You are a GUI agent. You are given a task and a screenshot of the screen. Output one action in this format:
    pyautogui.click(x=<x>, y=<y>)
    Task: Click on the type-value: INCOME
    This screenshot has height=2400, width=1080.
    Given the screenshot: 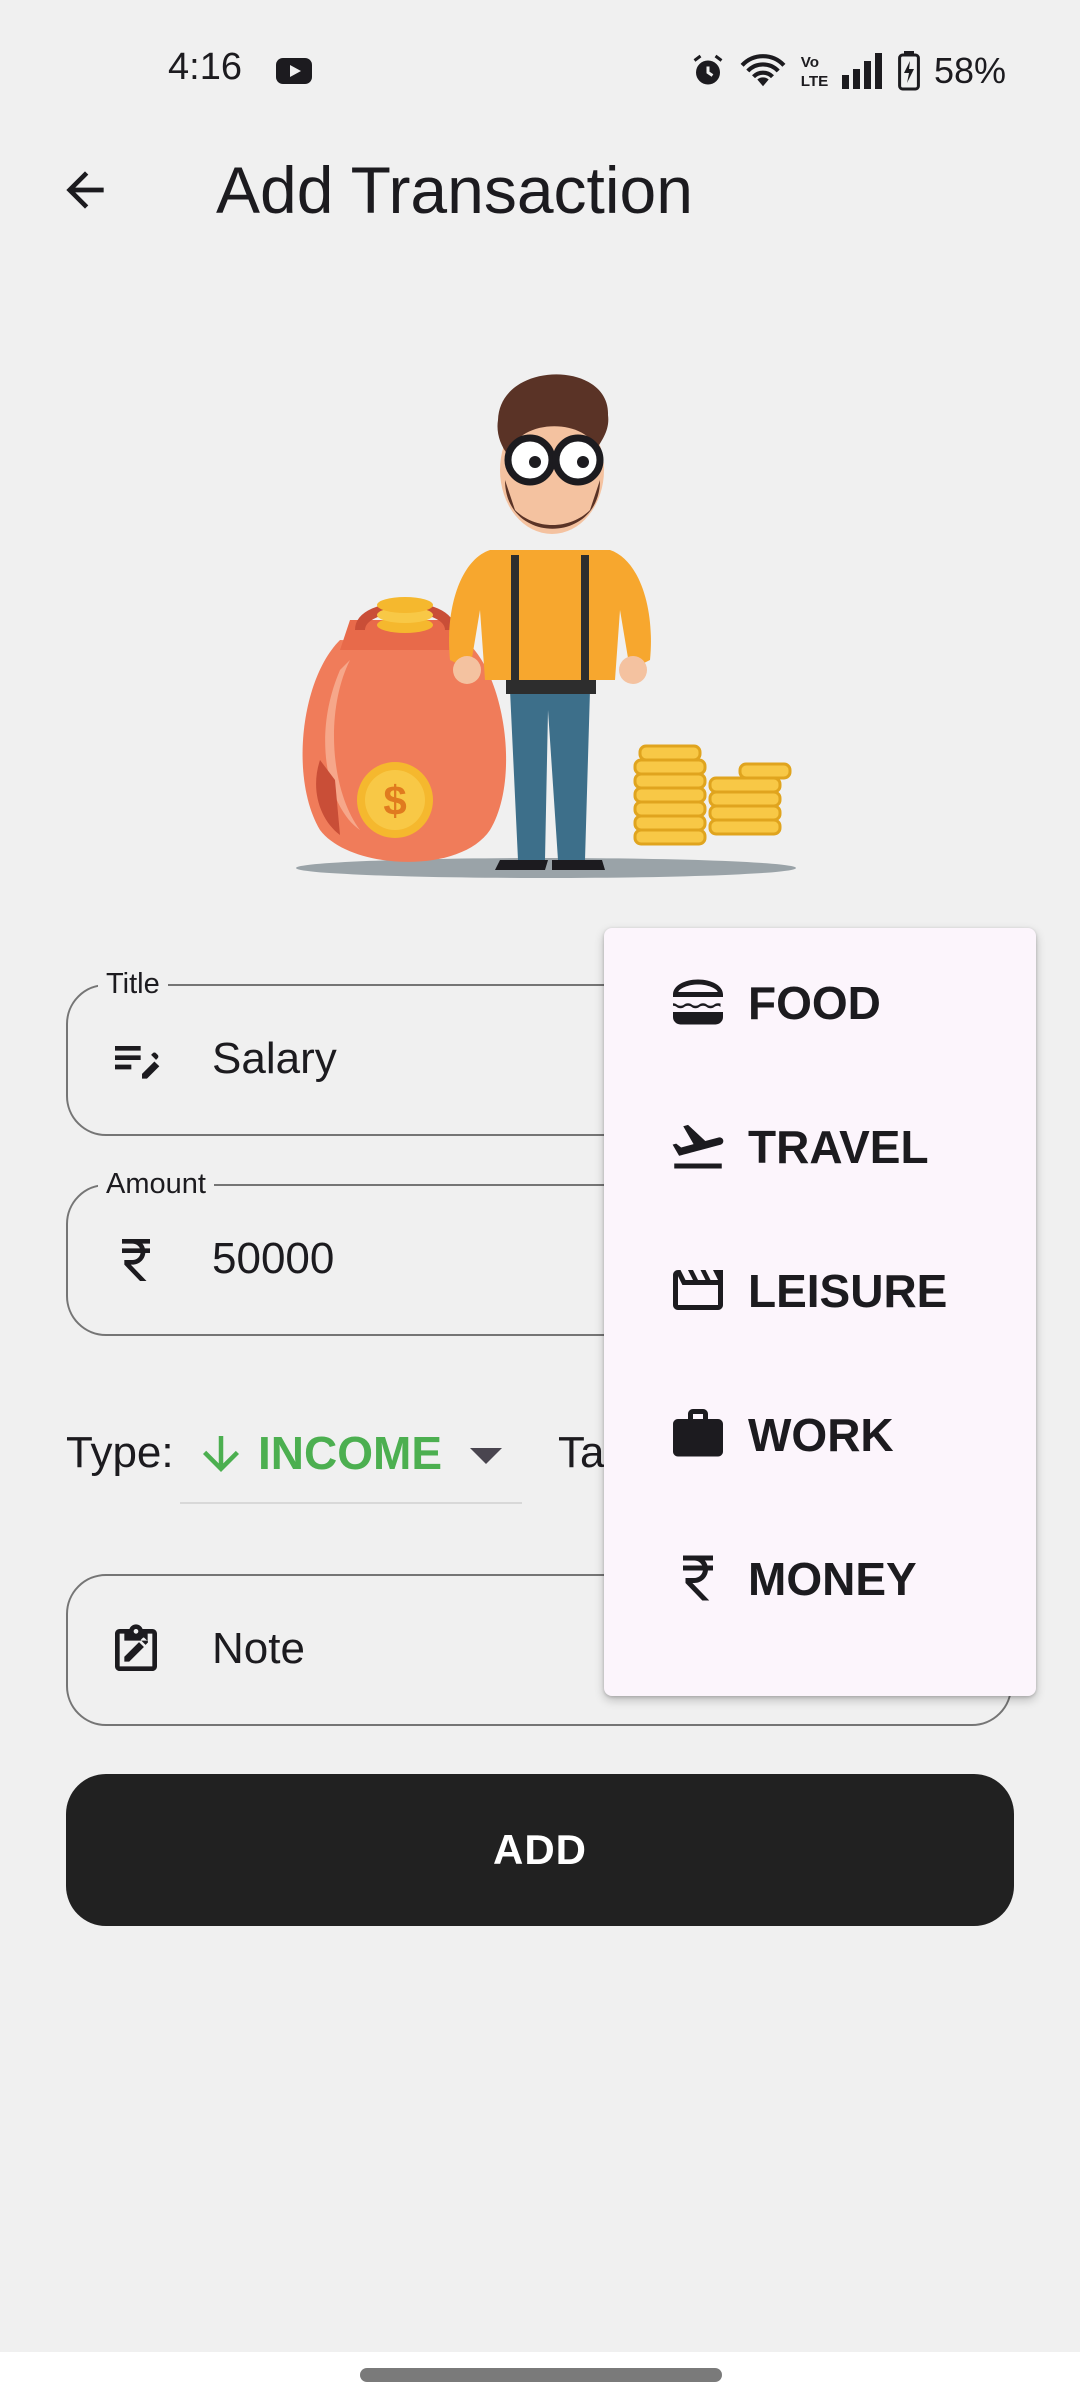 What is the action you would take?
    pyautogui.click(x=350, y=1453)
    